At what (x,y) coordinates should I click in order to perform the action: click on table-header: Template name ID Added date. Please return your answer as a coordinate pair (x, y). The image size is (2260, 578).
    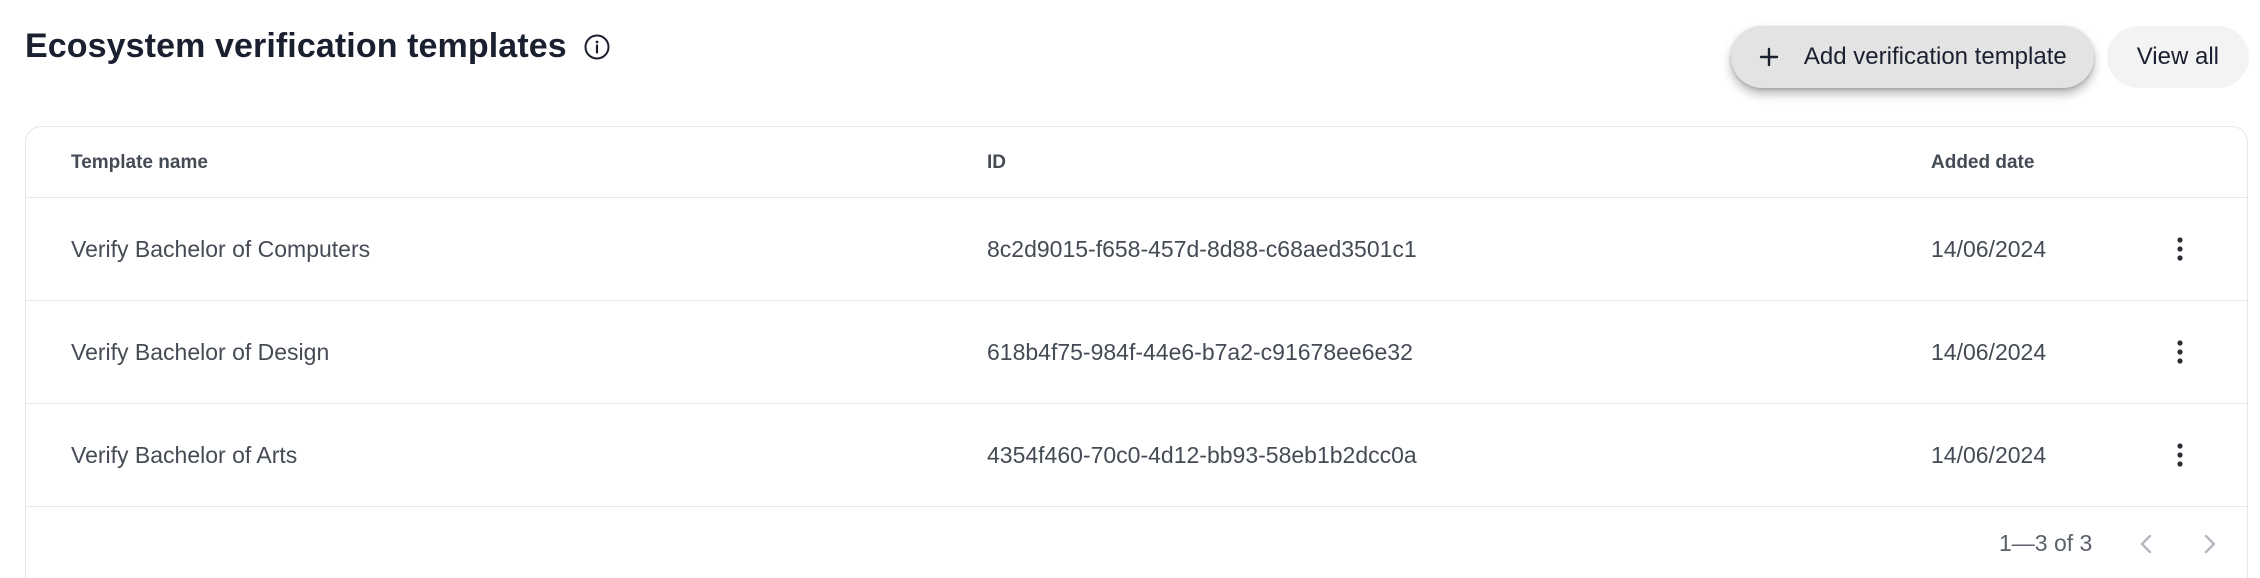
    Looking at the image, I should click on (1136, 162).